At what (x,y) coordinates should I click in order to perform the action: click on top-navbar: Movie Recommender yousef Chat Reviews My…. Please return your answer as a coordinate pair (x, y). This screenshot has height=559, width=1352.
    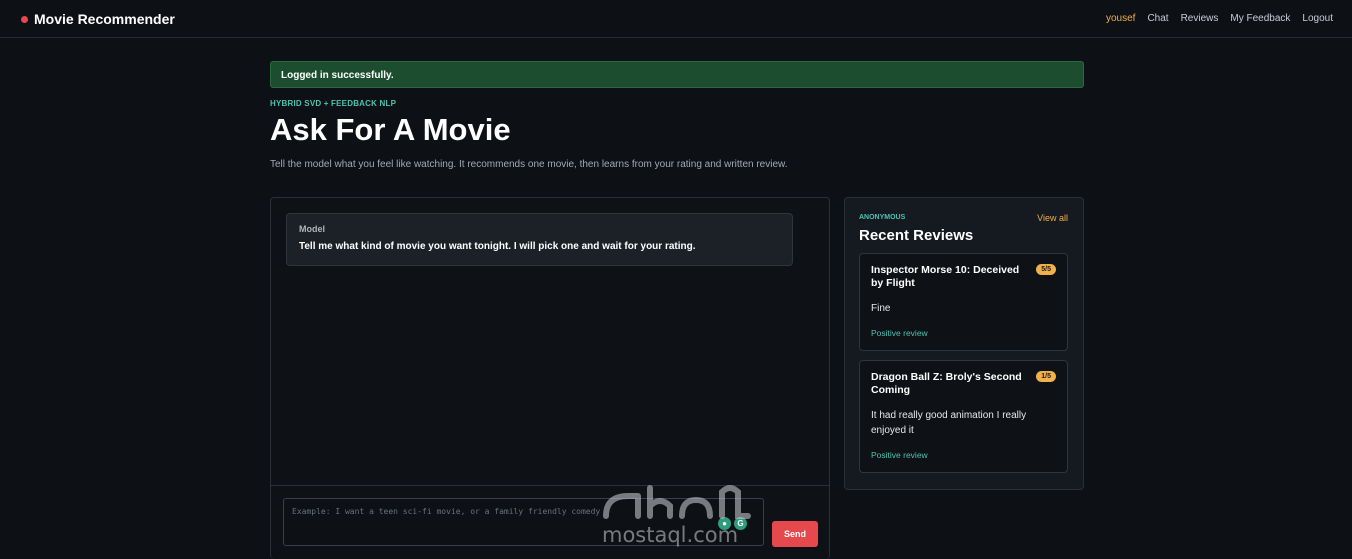
    Looking at the image, I should click on (676, 19).